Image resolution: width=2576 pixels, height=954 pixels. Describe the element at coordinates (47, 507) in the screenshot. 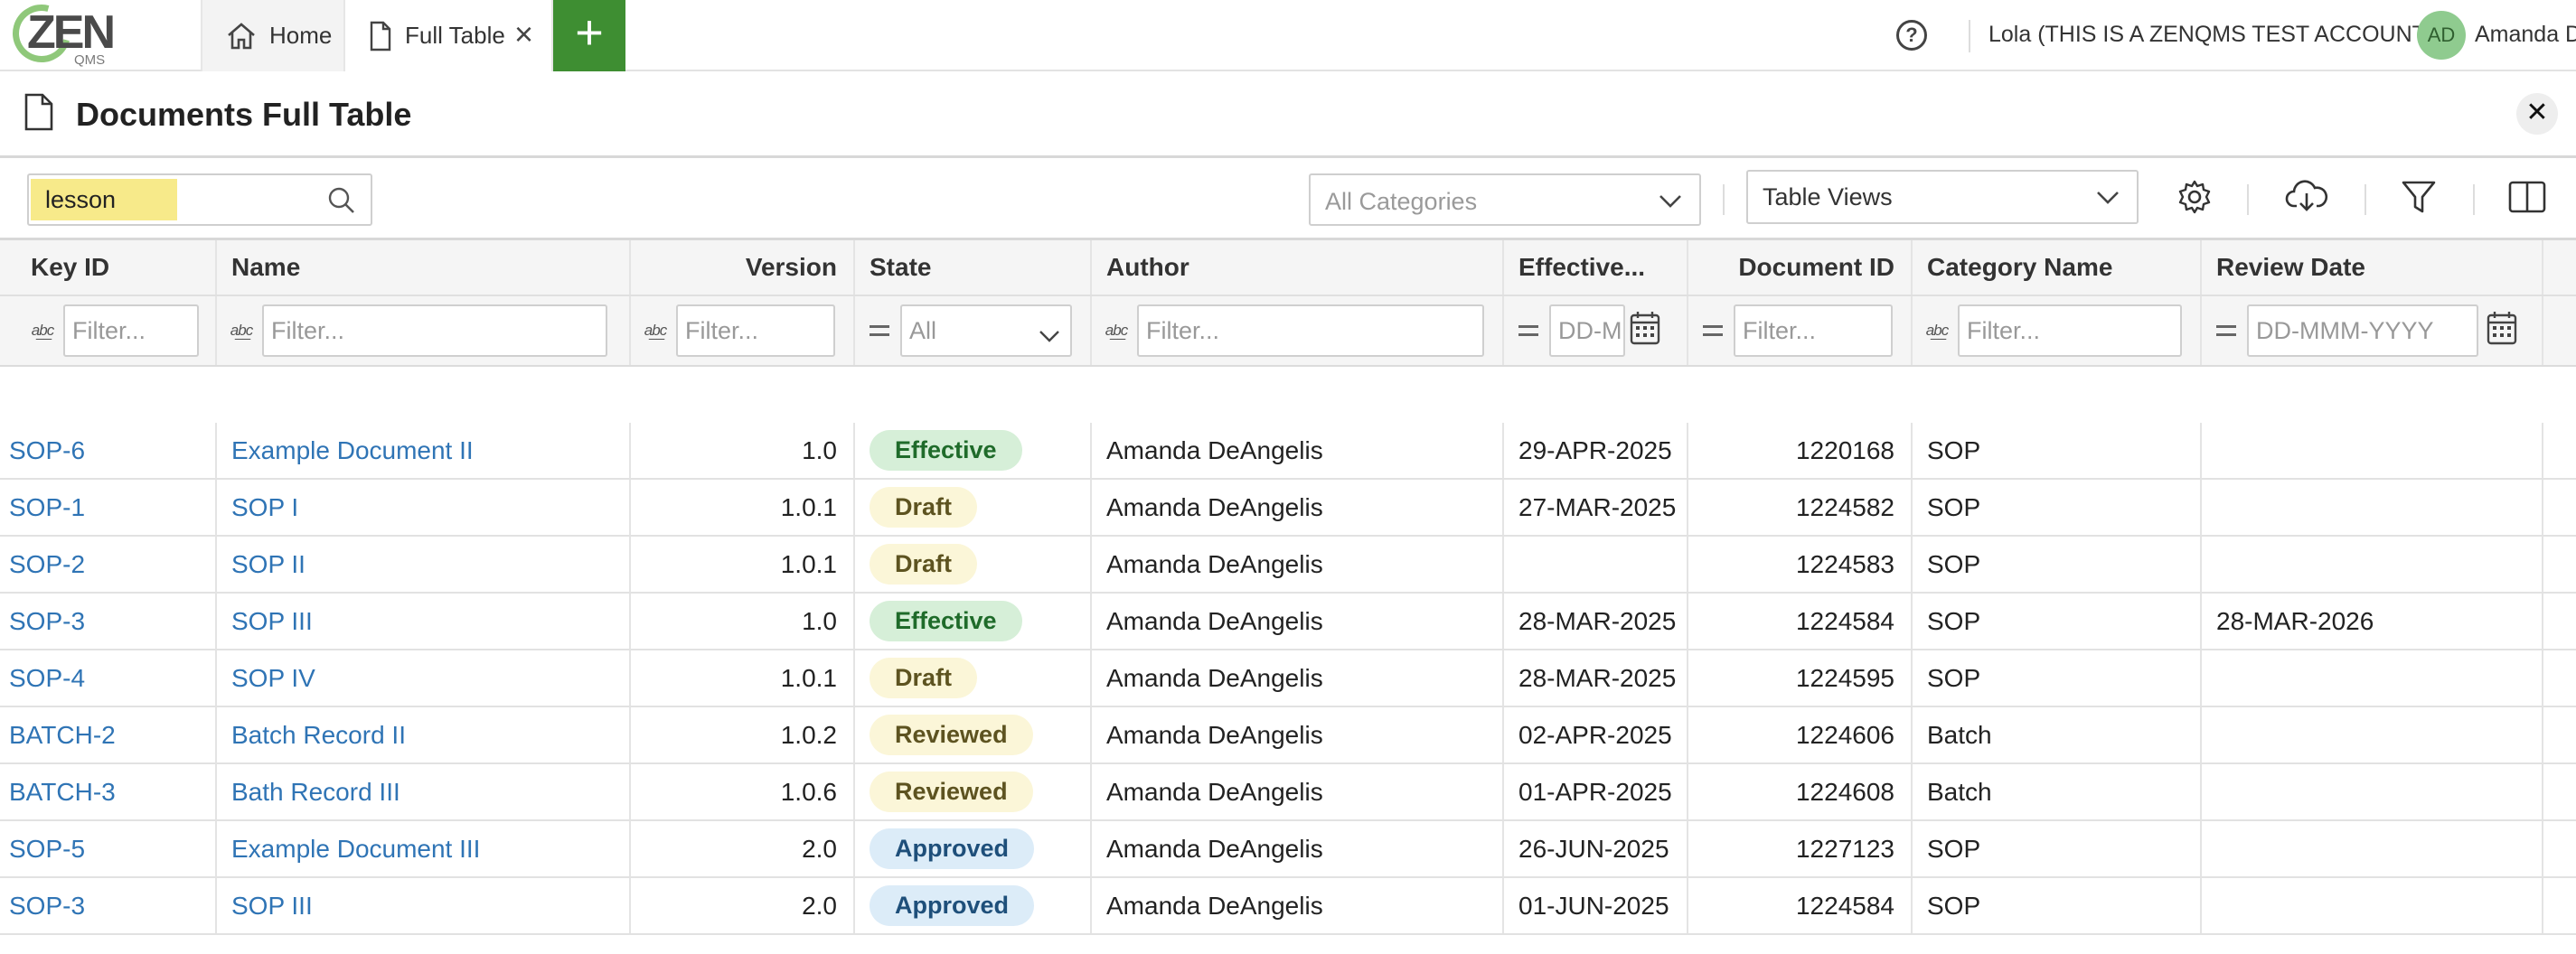

I see `cell-key-id-link: SOP-1` at that location.